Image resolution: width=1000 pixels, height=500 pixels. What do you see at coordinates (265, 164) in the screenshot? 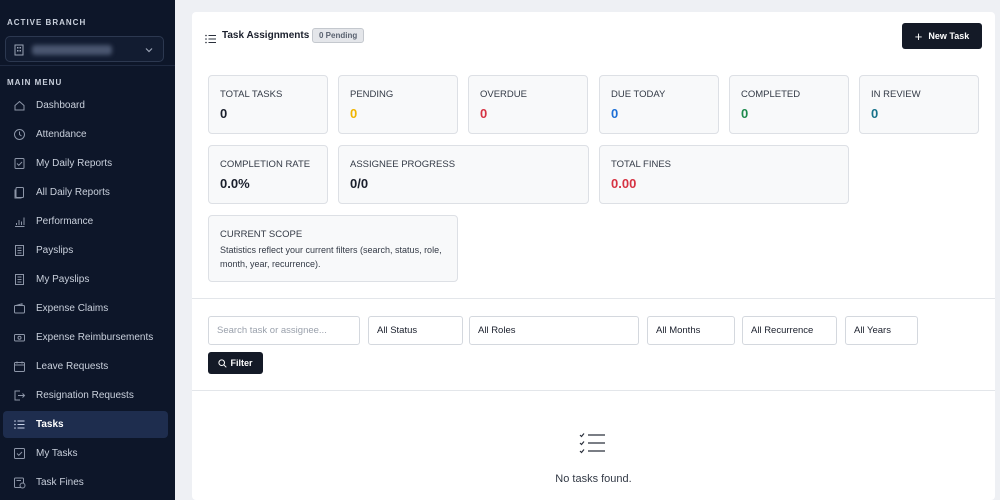
I see `stat-label: COMPLETION RATE` at bounding box center [265, 164].